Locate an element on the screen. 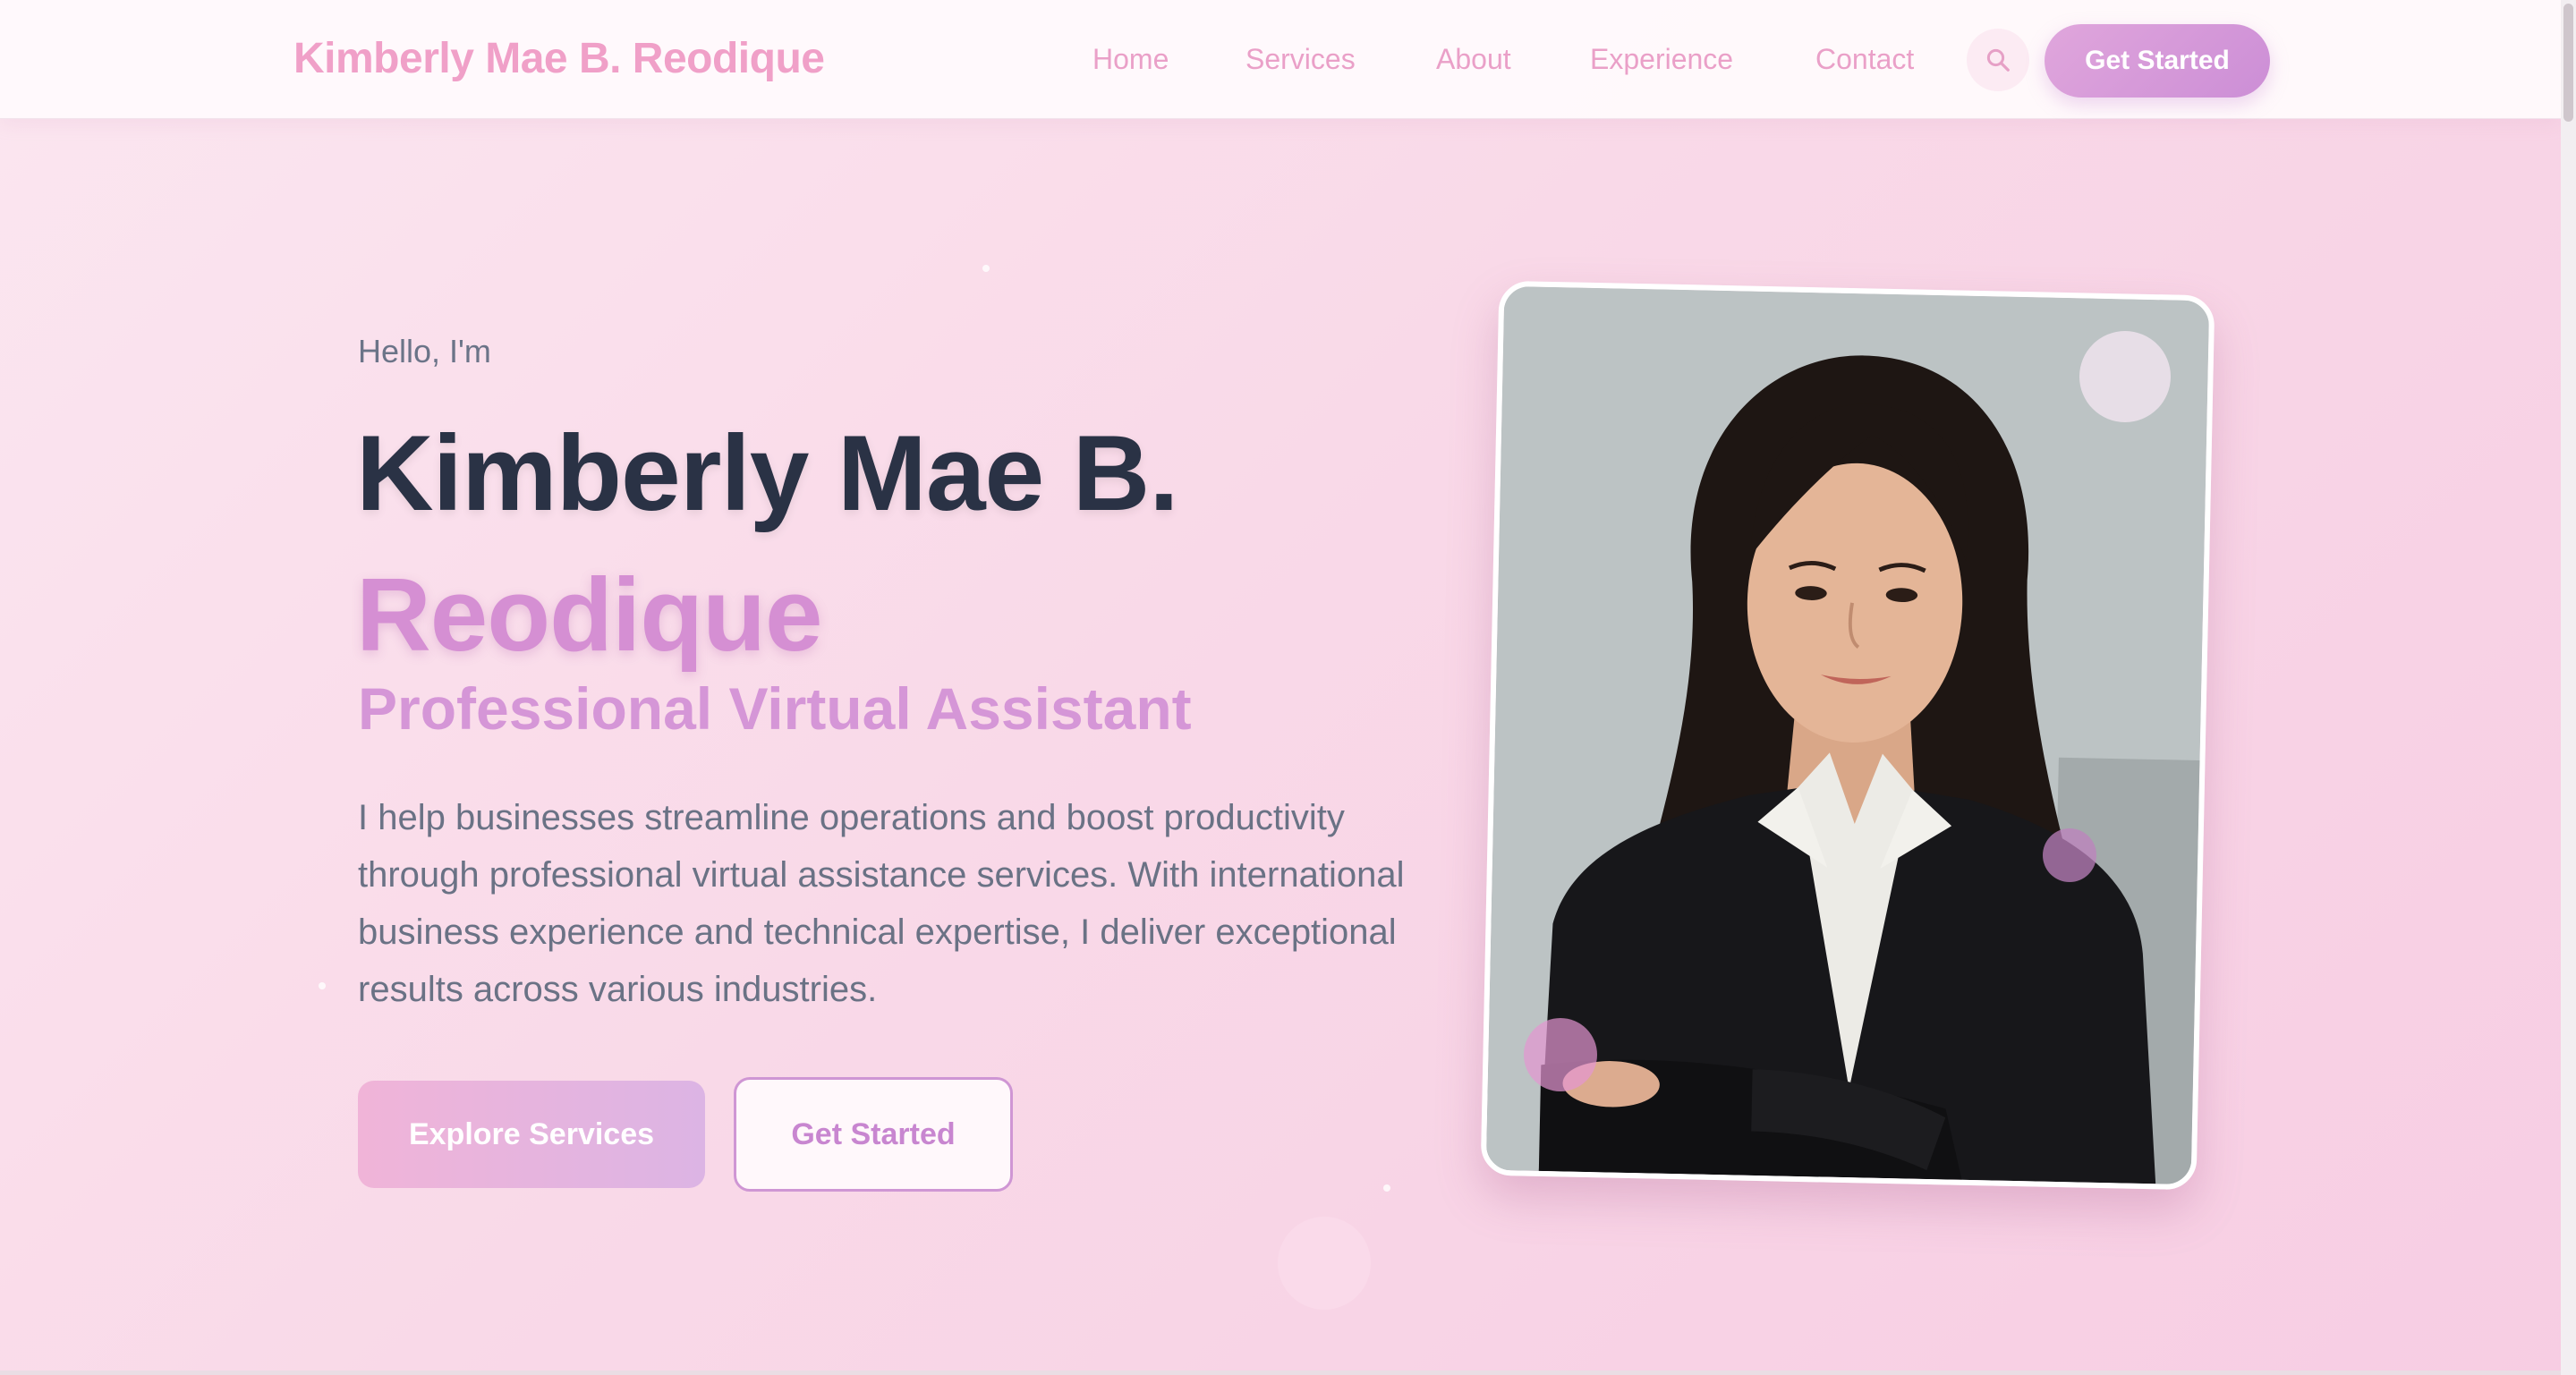 This screenshot has width=2576, height=1375. search-icon is located at coordinates (1998, 60).